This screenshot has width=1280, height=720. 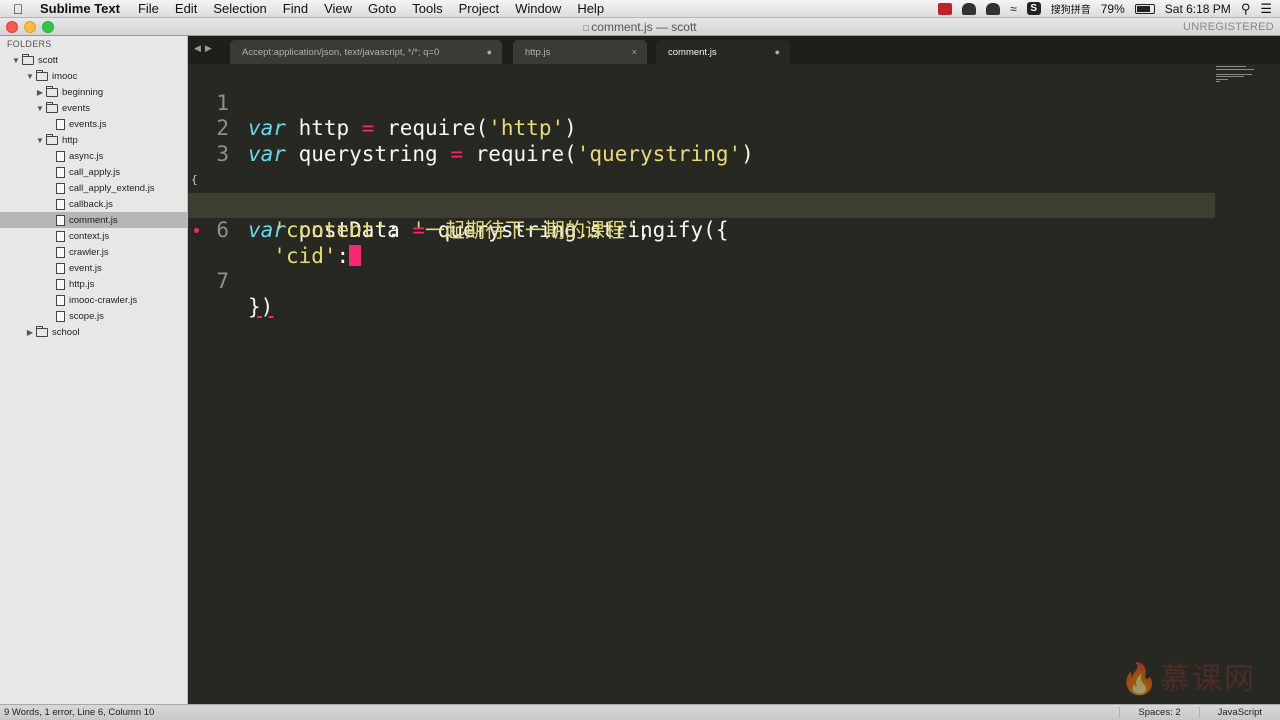 What do you see at coordinates (93, 188) in the screenshot?
I see `tree-file: call_apply_extend.js` at bounding box center [93, 188].